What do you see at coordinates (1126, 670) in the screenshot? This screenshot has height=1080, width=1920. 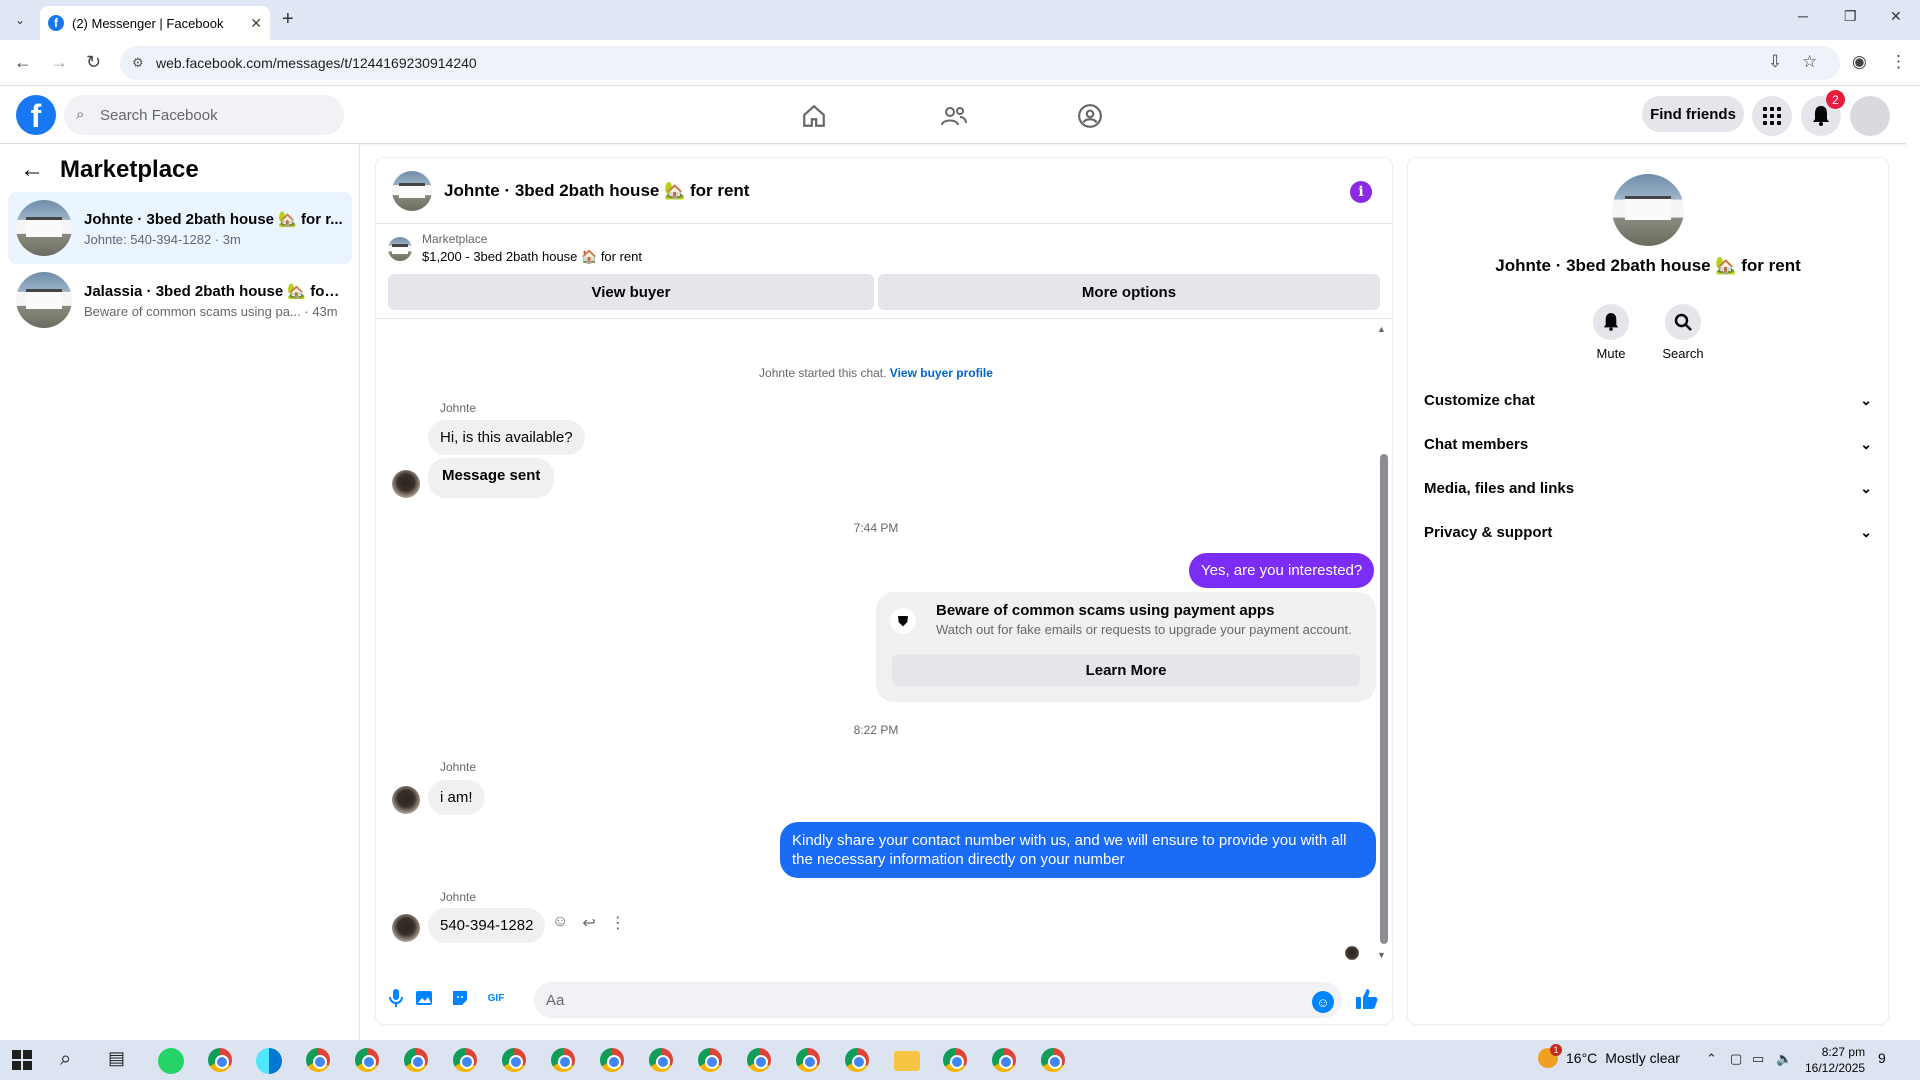 I see `learn-more-button: Learn More` at bounding box center [1126, 670].